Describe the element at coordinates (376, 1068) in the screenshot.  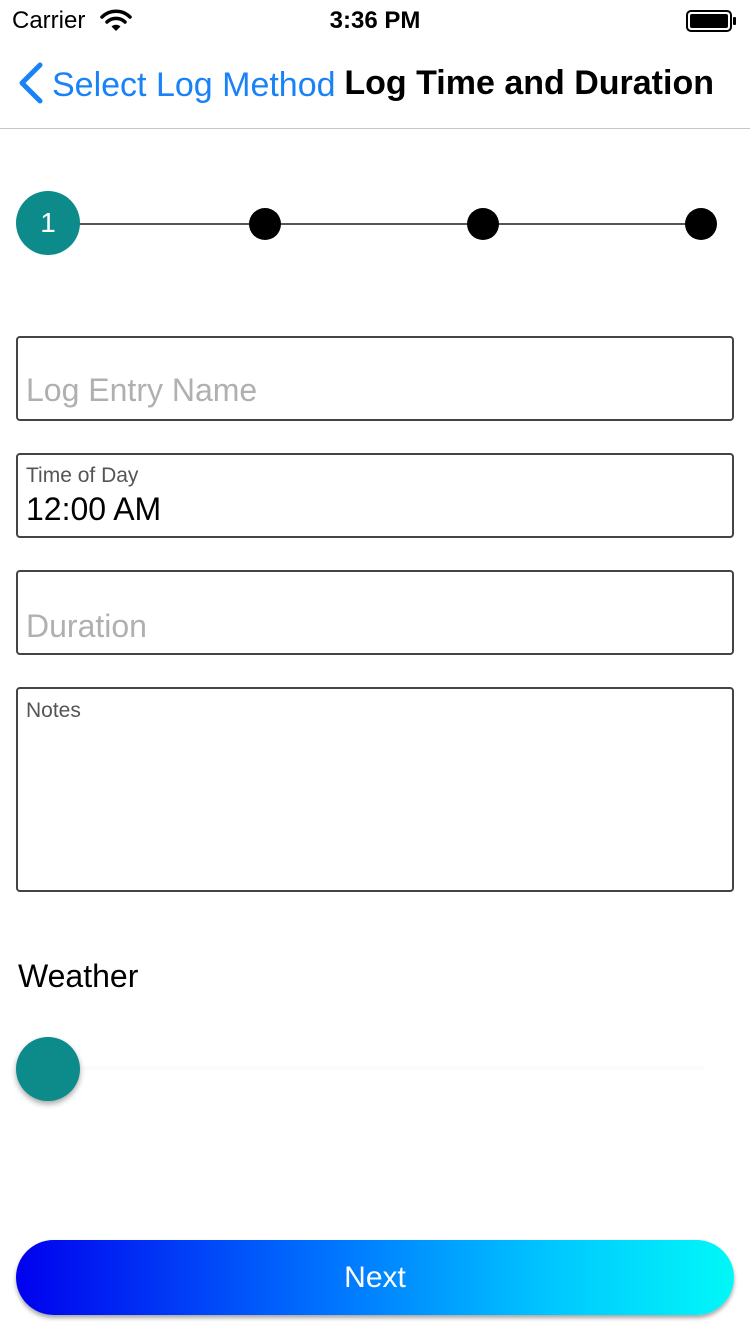
I see `weather-slider-track` at that location.